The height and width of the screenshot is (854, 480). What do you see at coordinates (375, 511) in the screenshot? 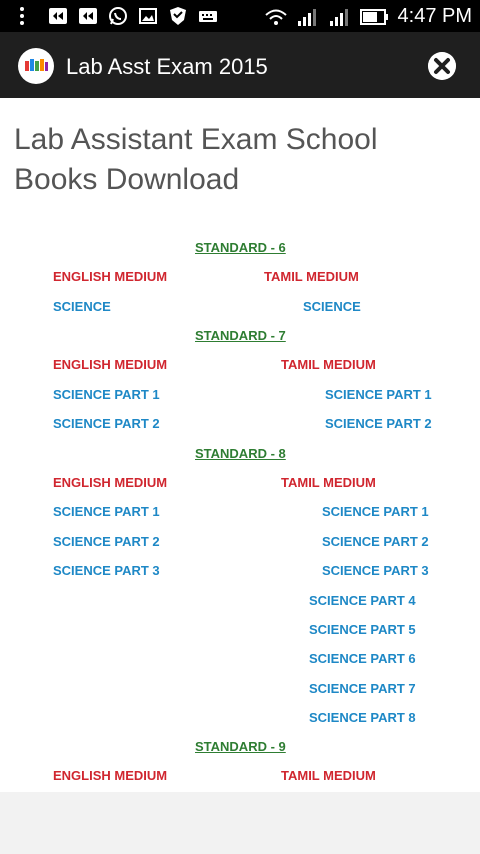
I see `std8-tamil-science-part1-link: SCIENCE PART 1` at bounding box center [375, 511].